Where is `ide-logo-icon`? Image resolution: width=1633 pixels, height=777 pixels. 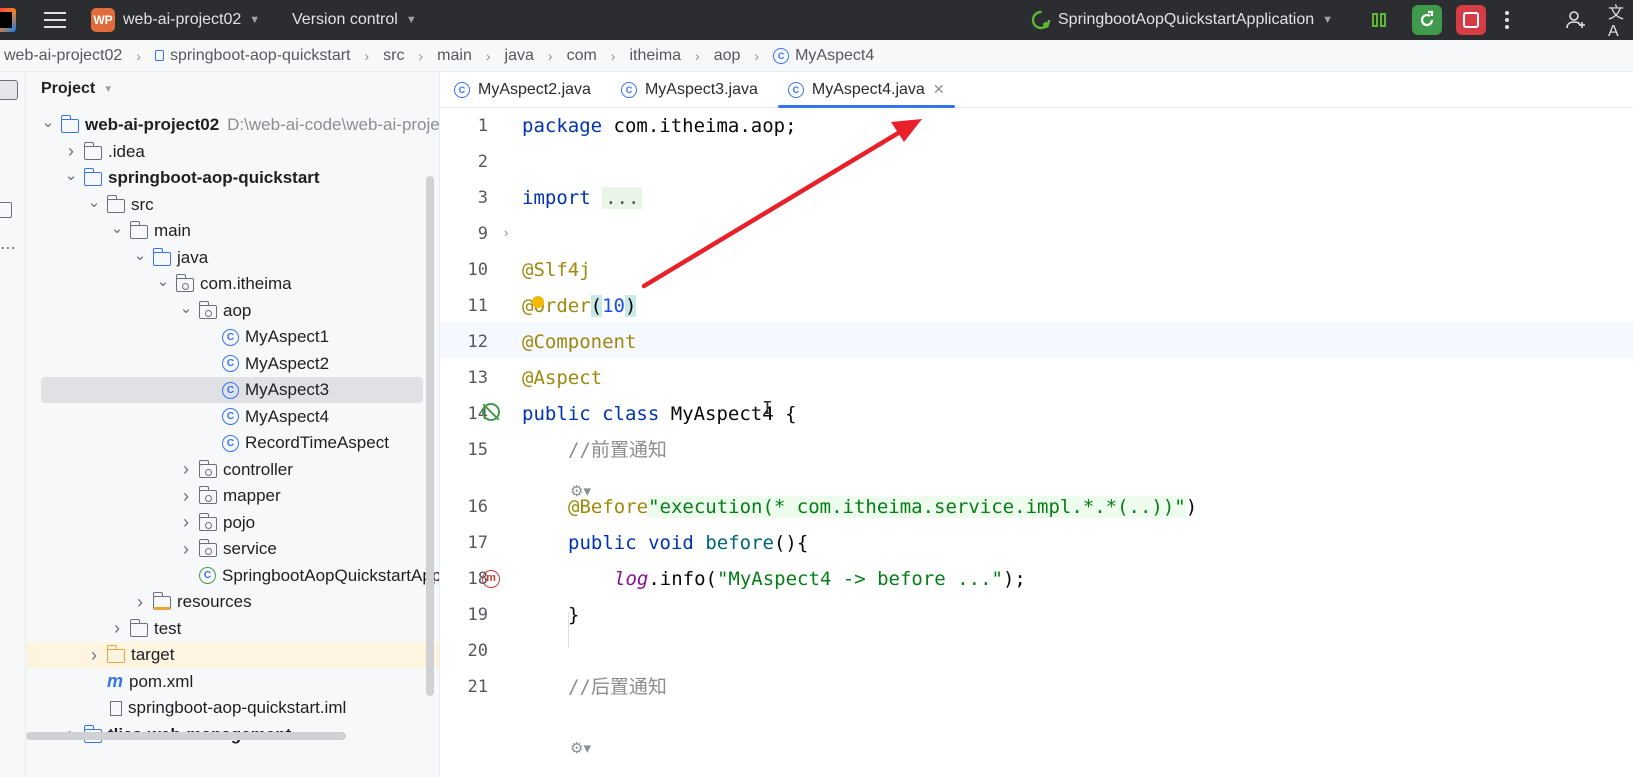
ide-logo-icon is located at coordinates (8, 20).